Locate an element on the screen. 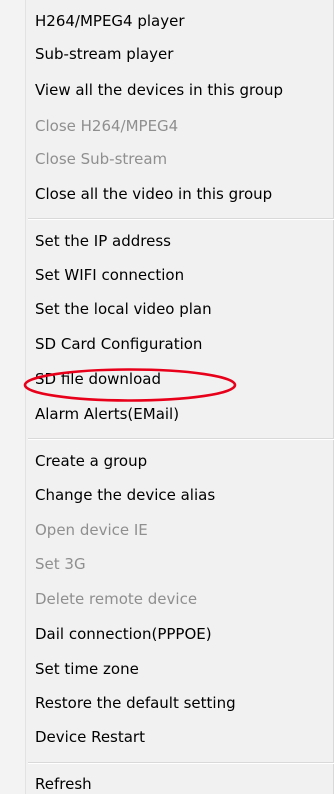 The width and height of the screenshot is (334, 794). highlight-ellipse-shape is located at coordinates (130, 385).